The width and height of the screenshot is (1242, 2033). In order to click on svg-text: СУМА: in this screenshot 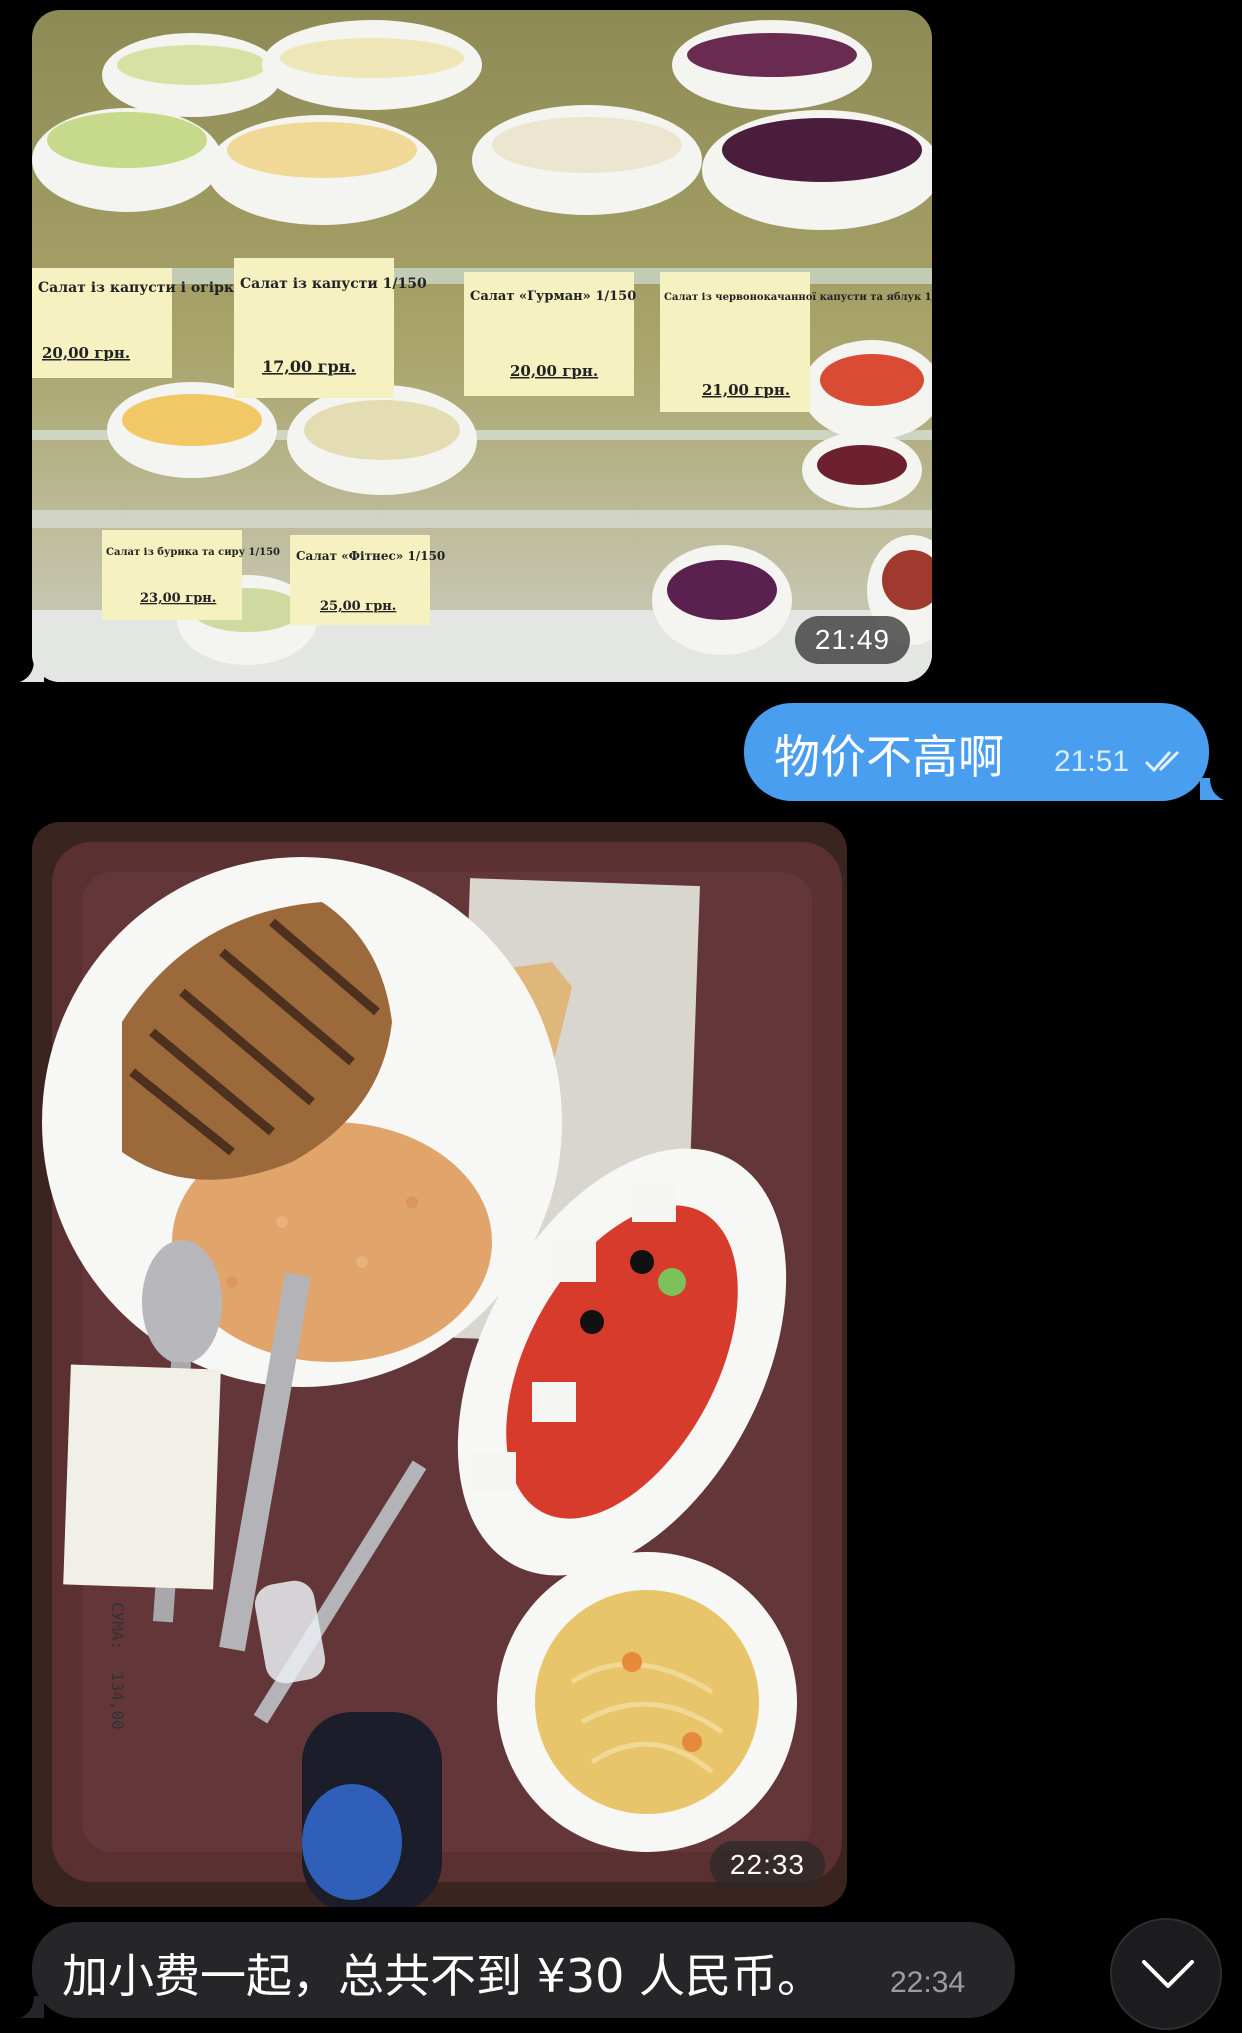, I will do `click(117, 1626)`.